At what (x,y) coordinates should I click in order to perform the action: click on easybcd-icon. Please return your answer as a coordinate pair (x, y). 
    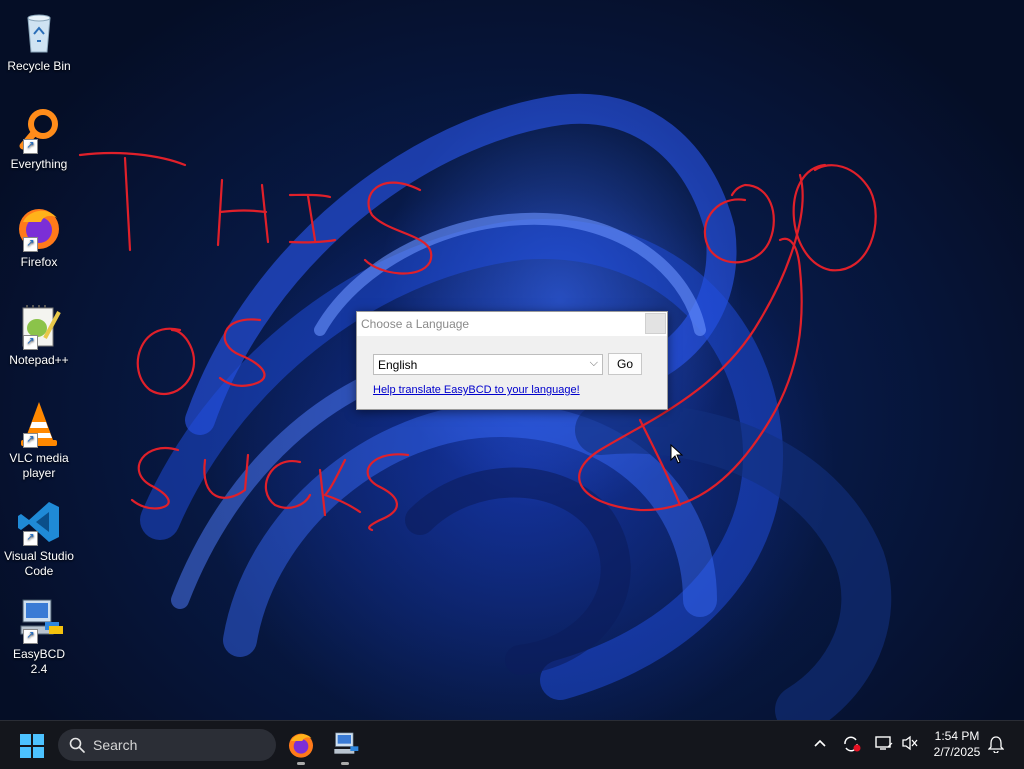
    Looking at the image, I should click on (346, 743).